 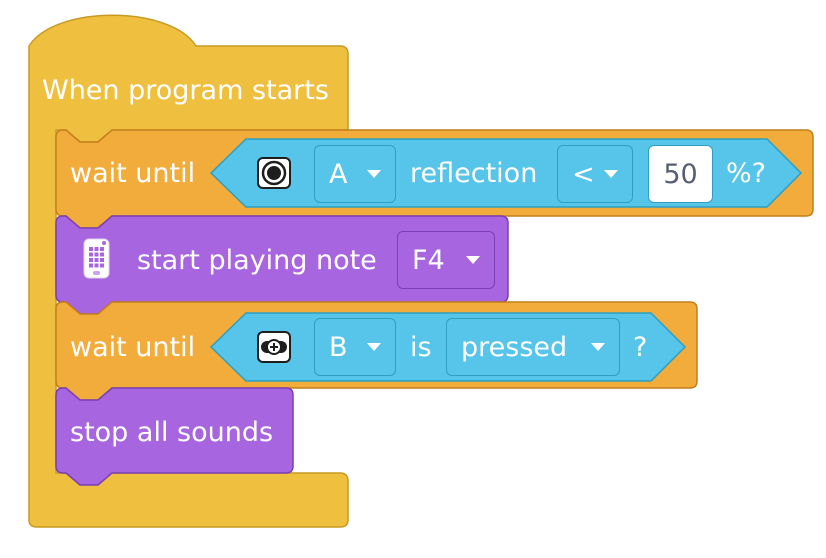 I want to click on hat-label: When program starts, so click(x=185, y=90).